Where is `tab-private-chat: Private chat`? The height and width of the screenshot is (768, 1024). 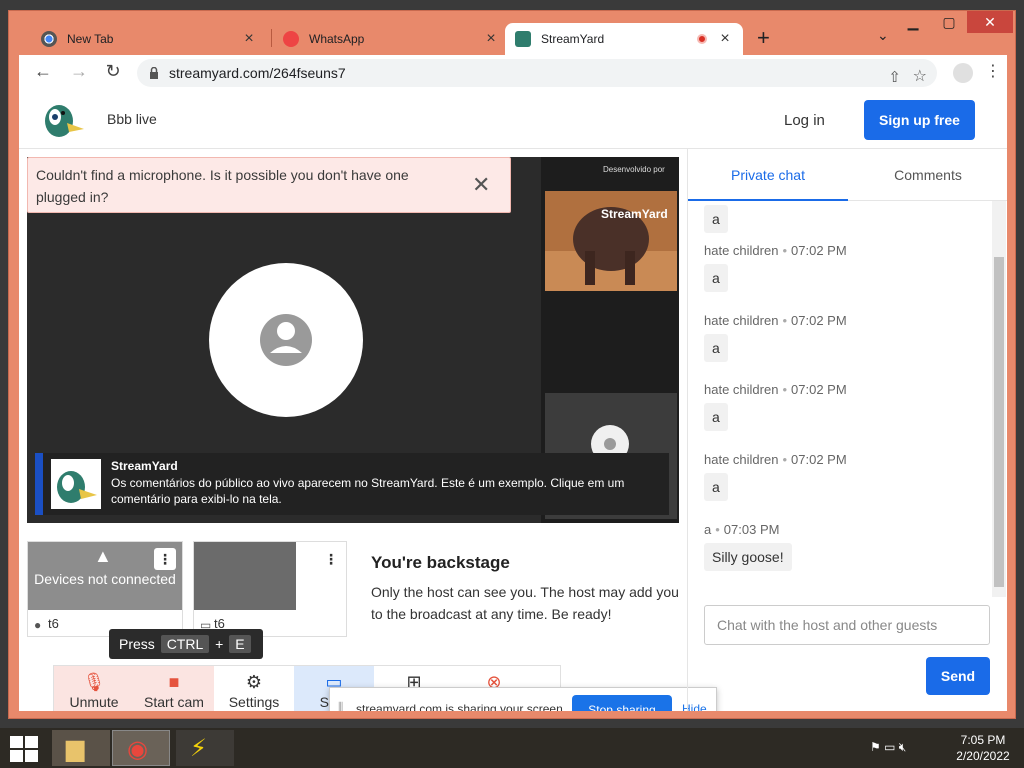 tab-private-chat: Private chat is located at coordinates (768, 175).